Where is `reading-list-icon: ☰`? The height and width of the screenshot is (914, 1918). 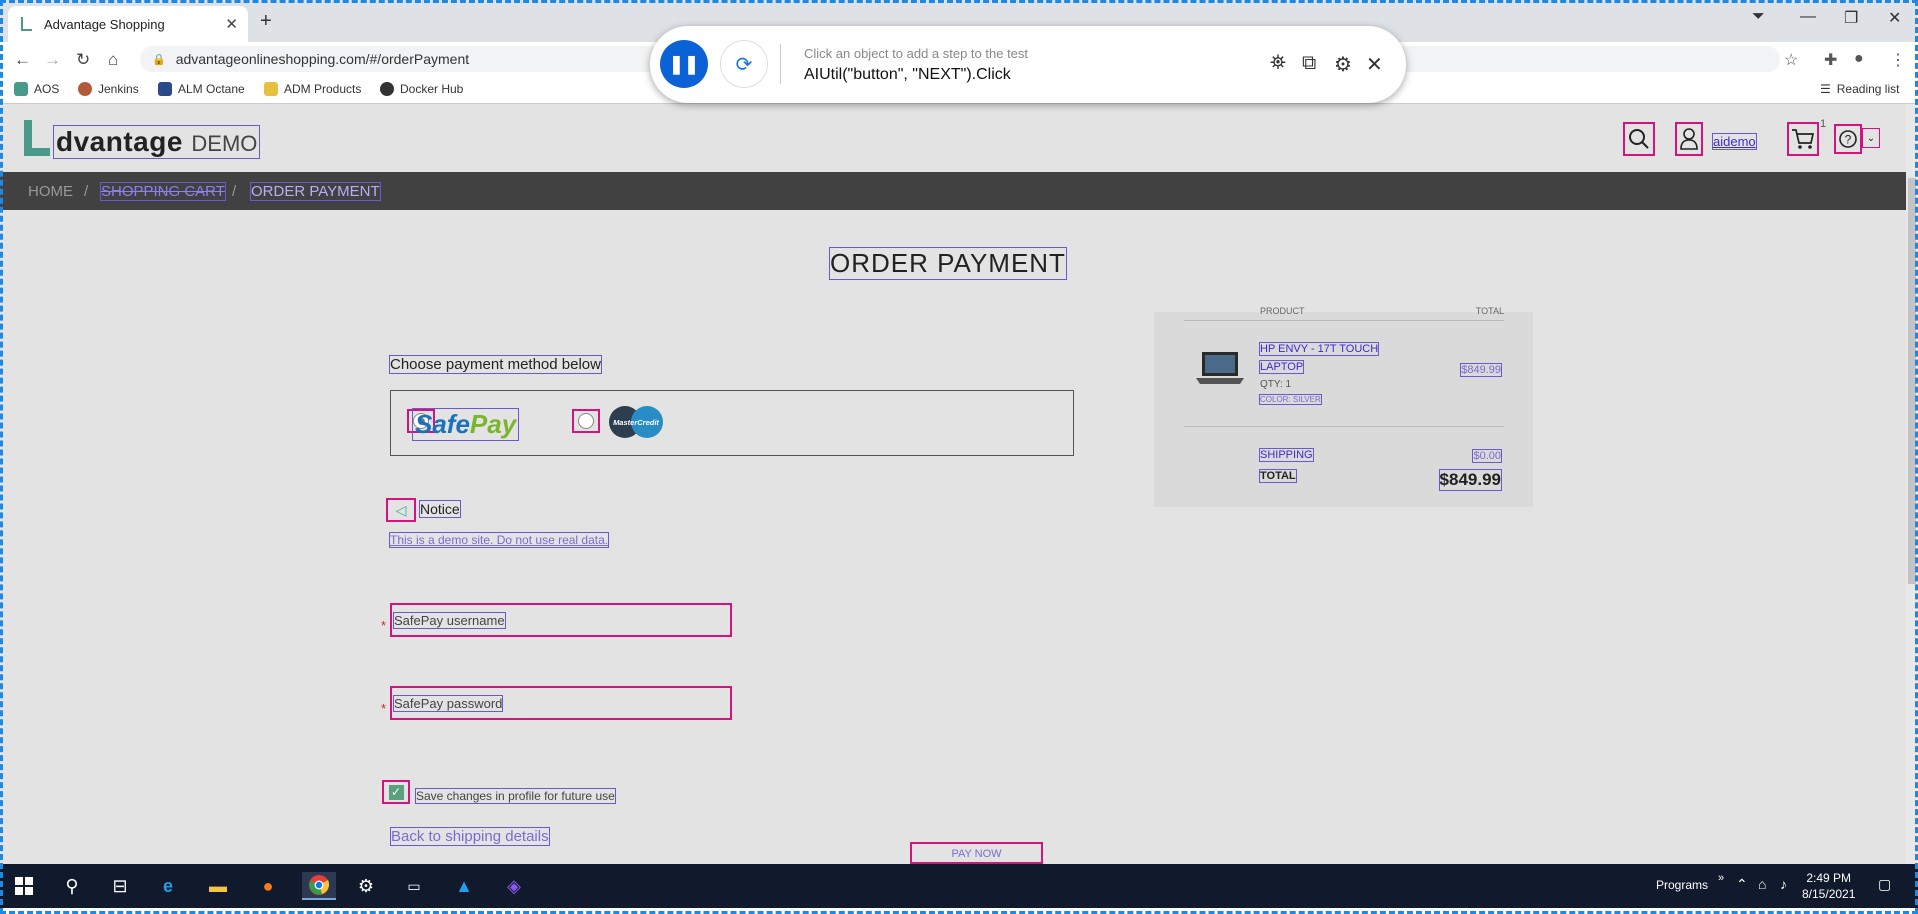
reading-list-icon: ☰ is located at coordinates (1825, 89).